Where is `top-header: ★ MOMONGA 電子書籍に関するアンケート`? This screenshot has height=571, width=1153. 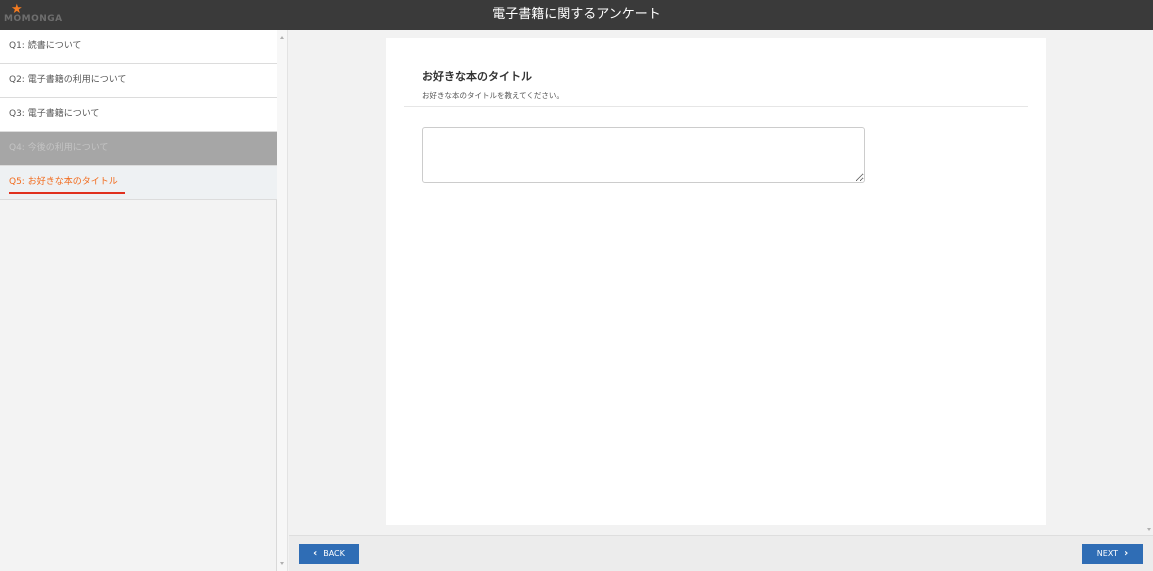
top-header: ★ MOMONGA 電子書籍に関するアンケート is located at coordinates (576, 15).